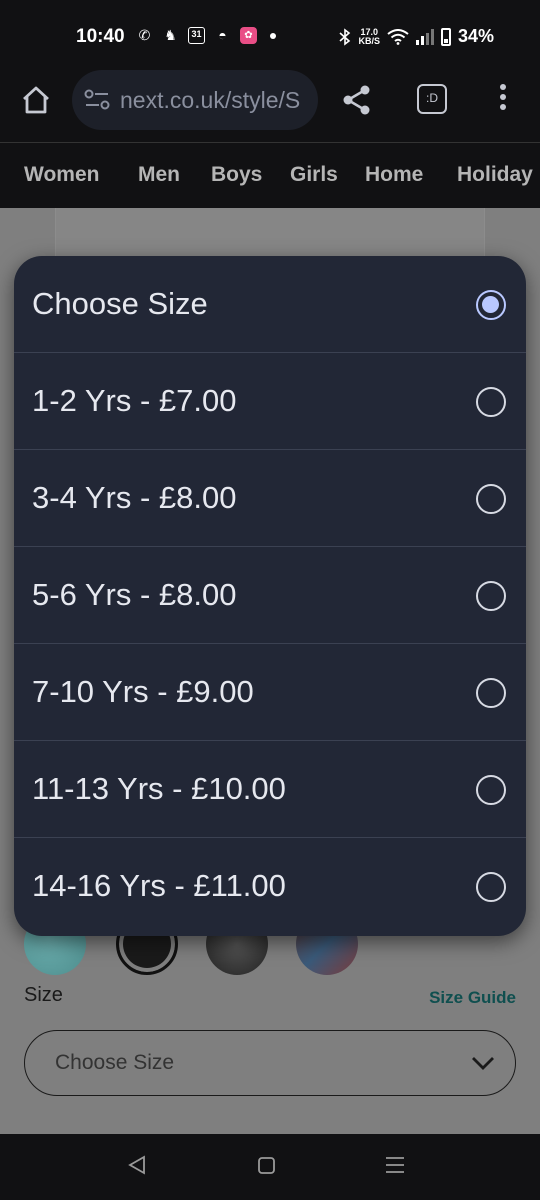 The image size is (540, 1200). I want to click on category-nav: Women Men Boys Girls Home Holiday, so click(270, 175).